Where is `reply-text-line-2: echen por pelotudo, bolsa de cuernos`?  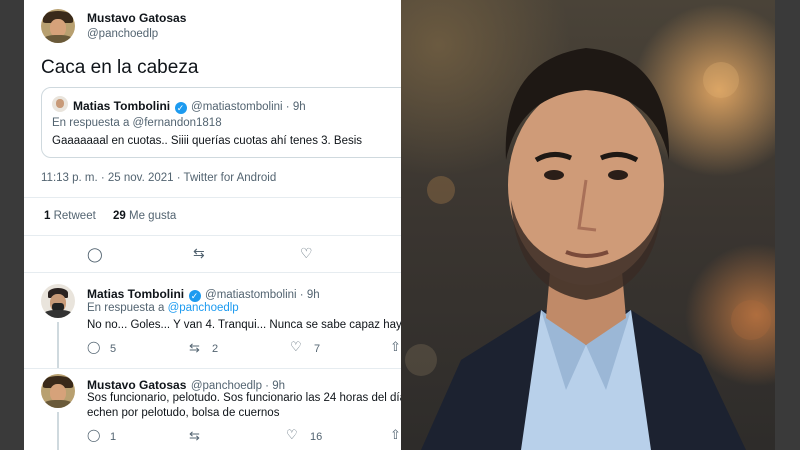
reply-text-line-2: echen por pelotudo, bolsa de cuernos is located at coordinates (183, 413).